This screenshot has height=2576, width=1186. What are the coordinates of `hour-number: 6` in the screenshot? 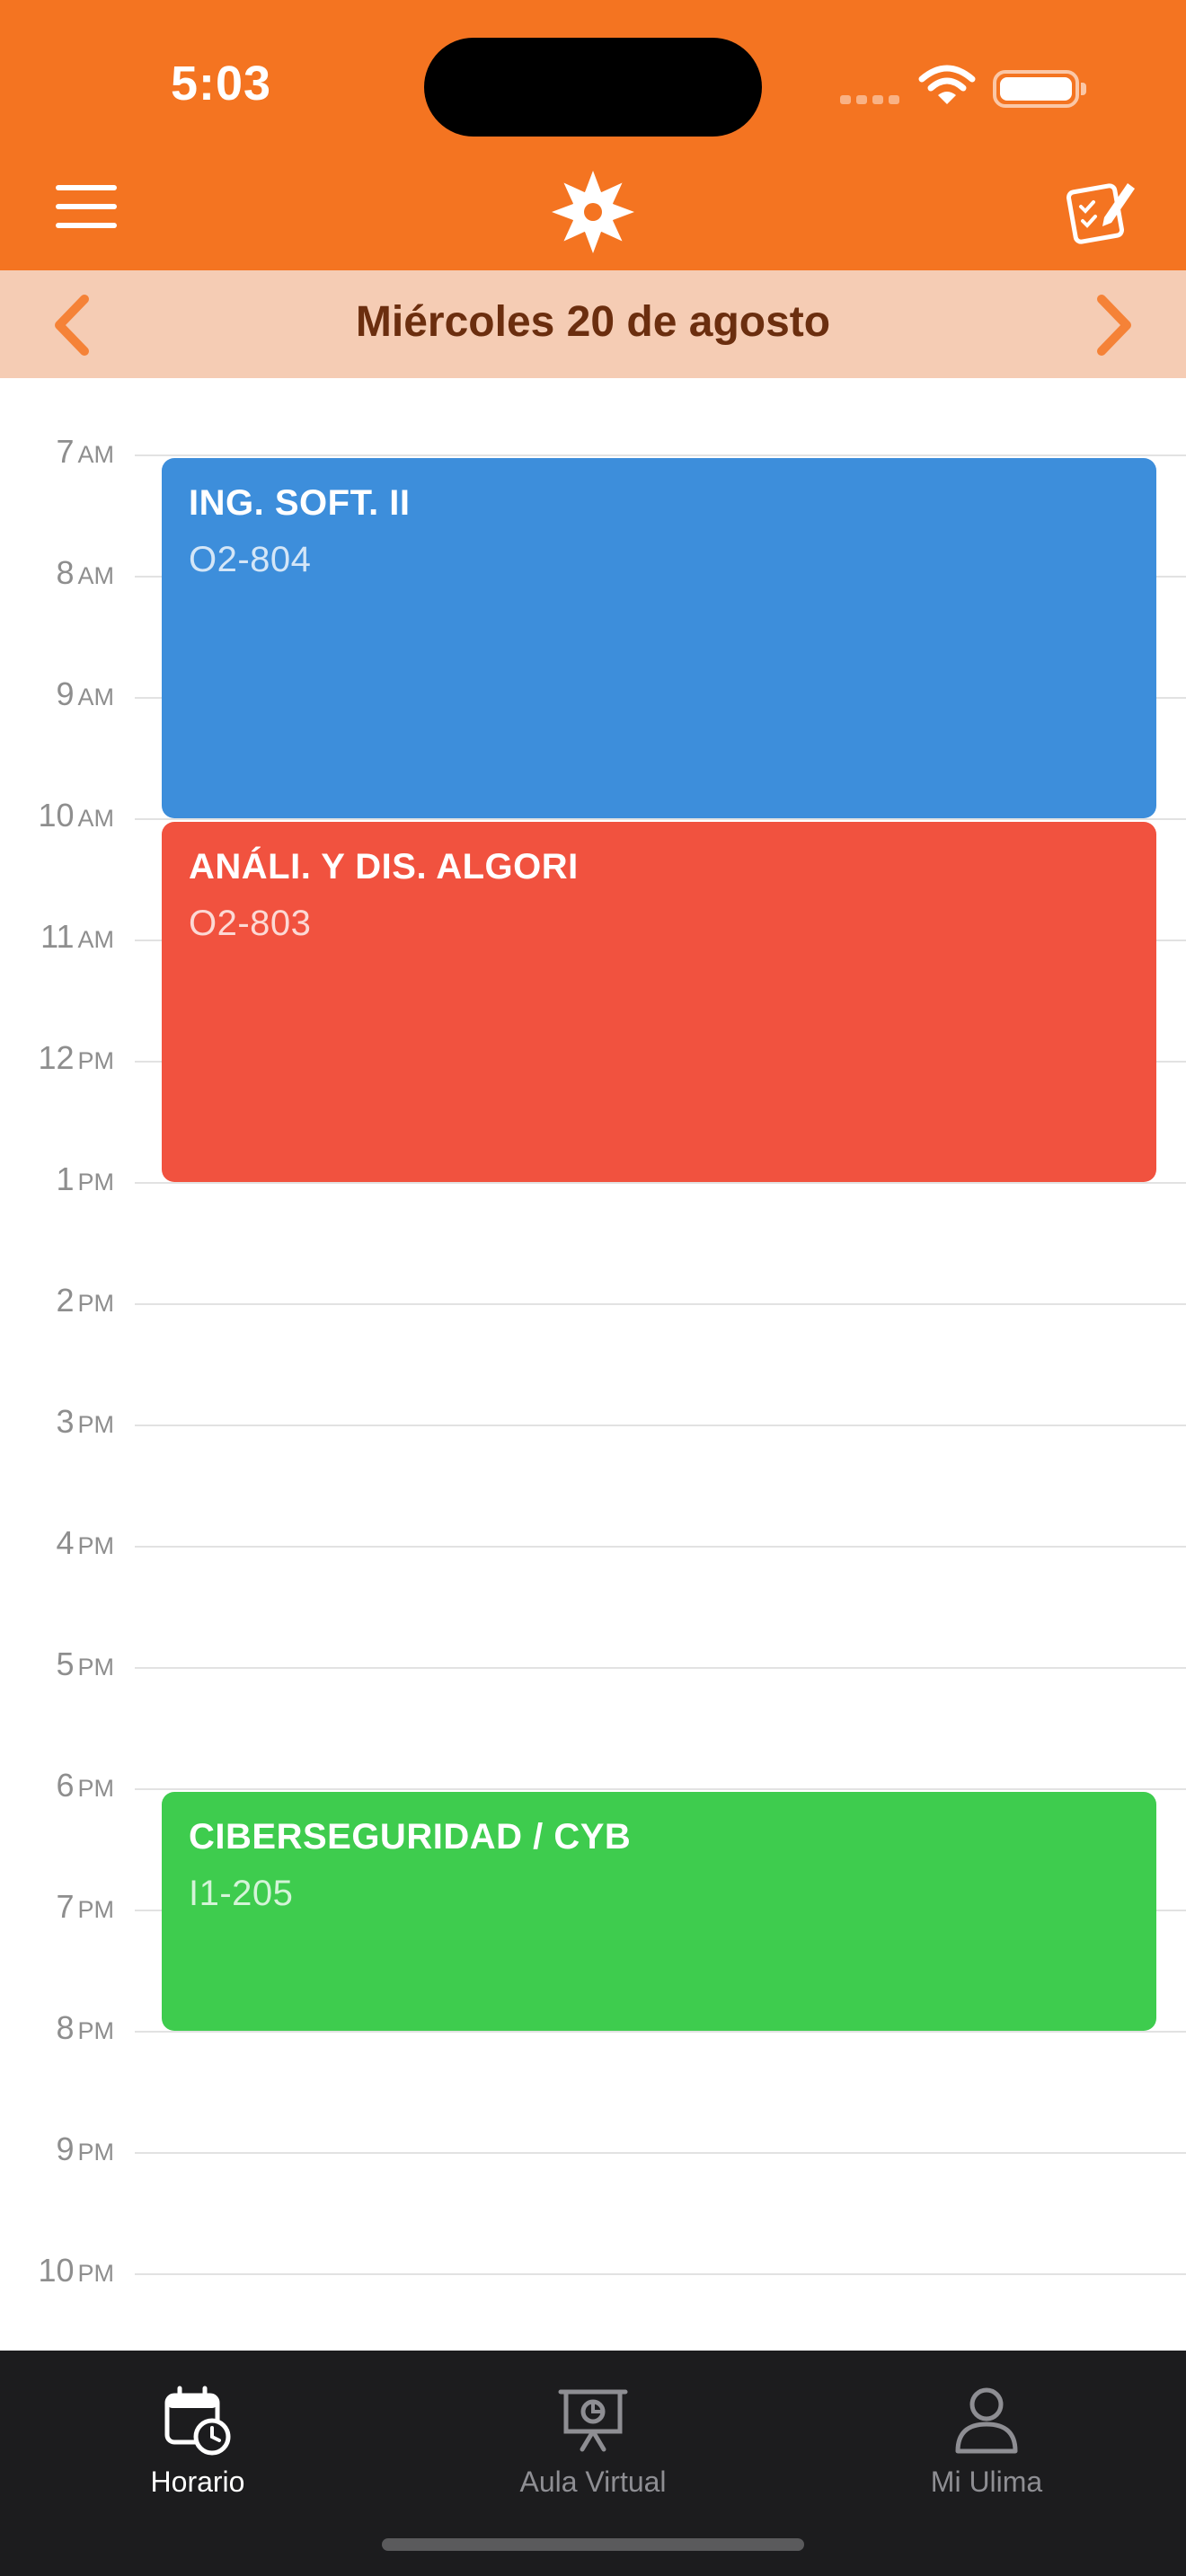 It's located at (65, 1785).